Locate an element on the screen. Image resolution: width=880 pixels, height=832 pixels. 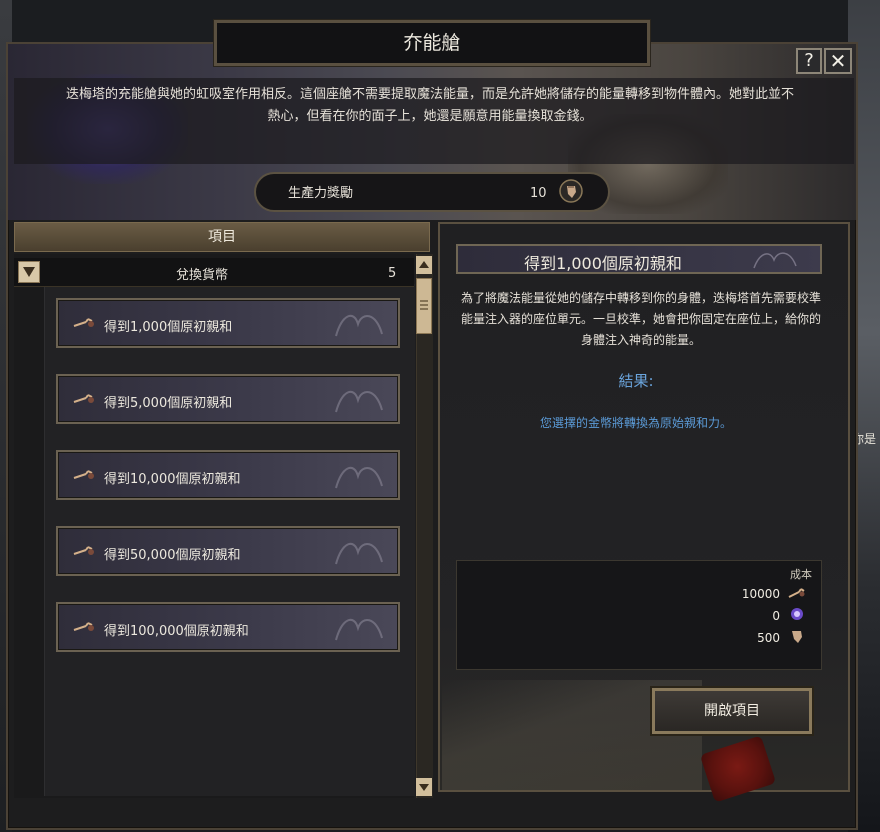
close-button: ✕ is located at coordinates (838, 61).